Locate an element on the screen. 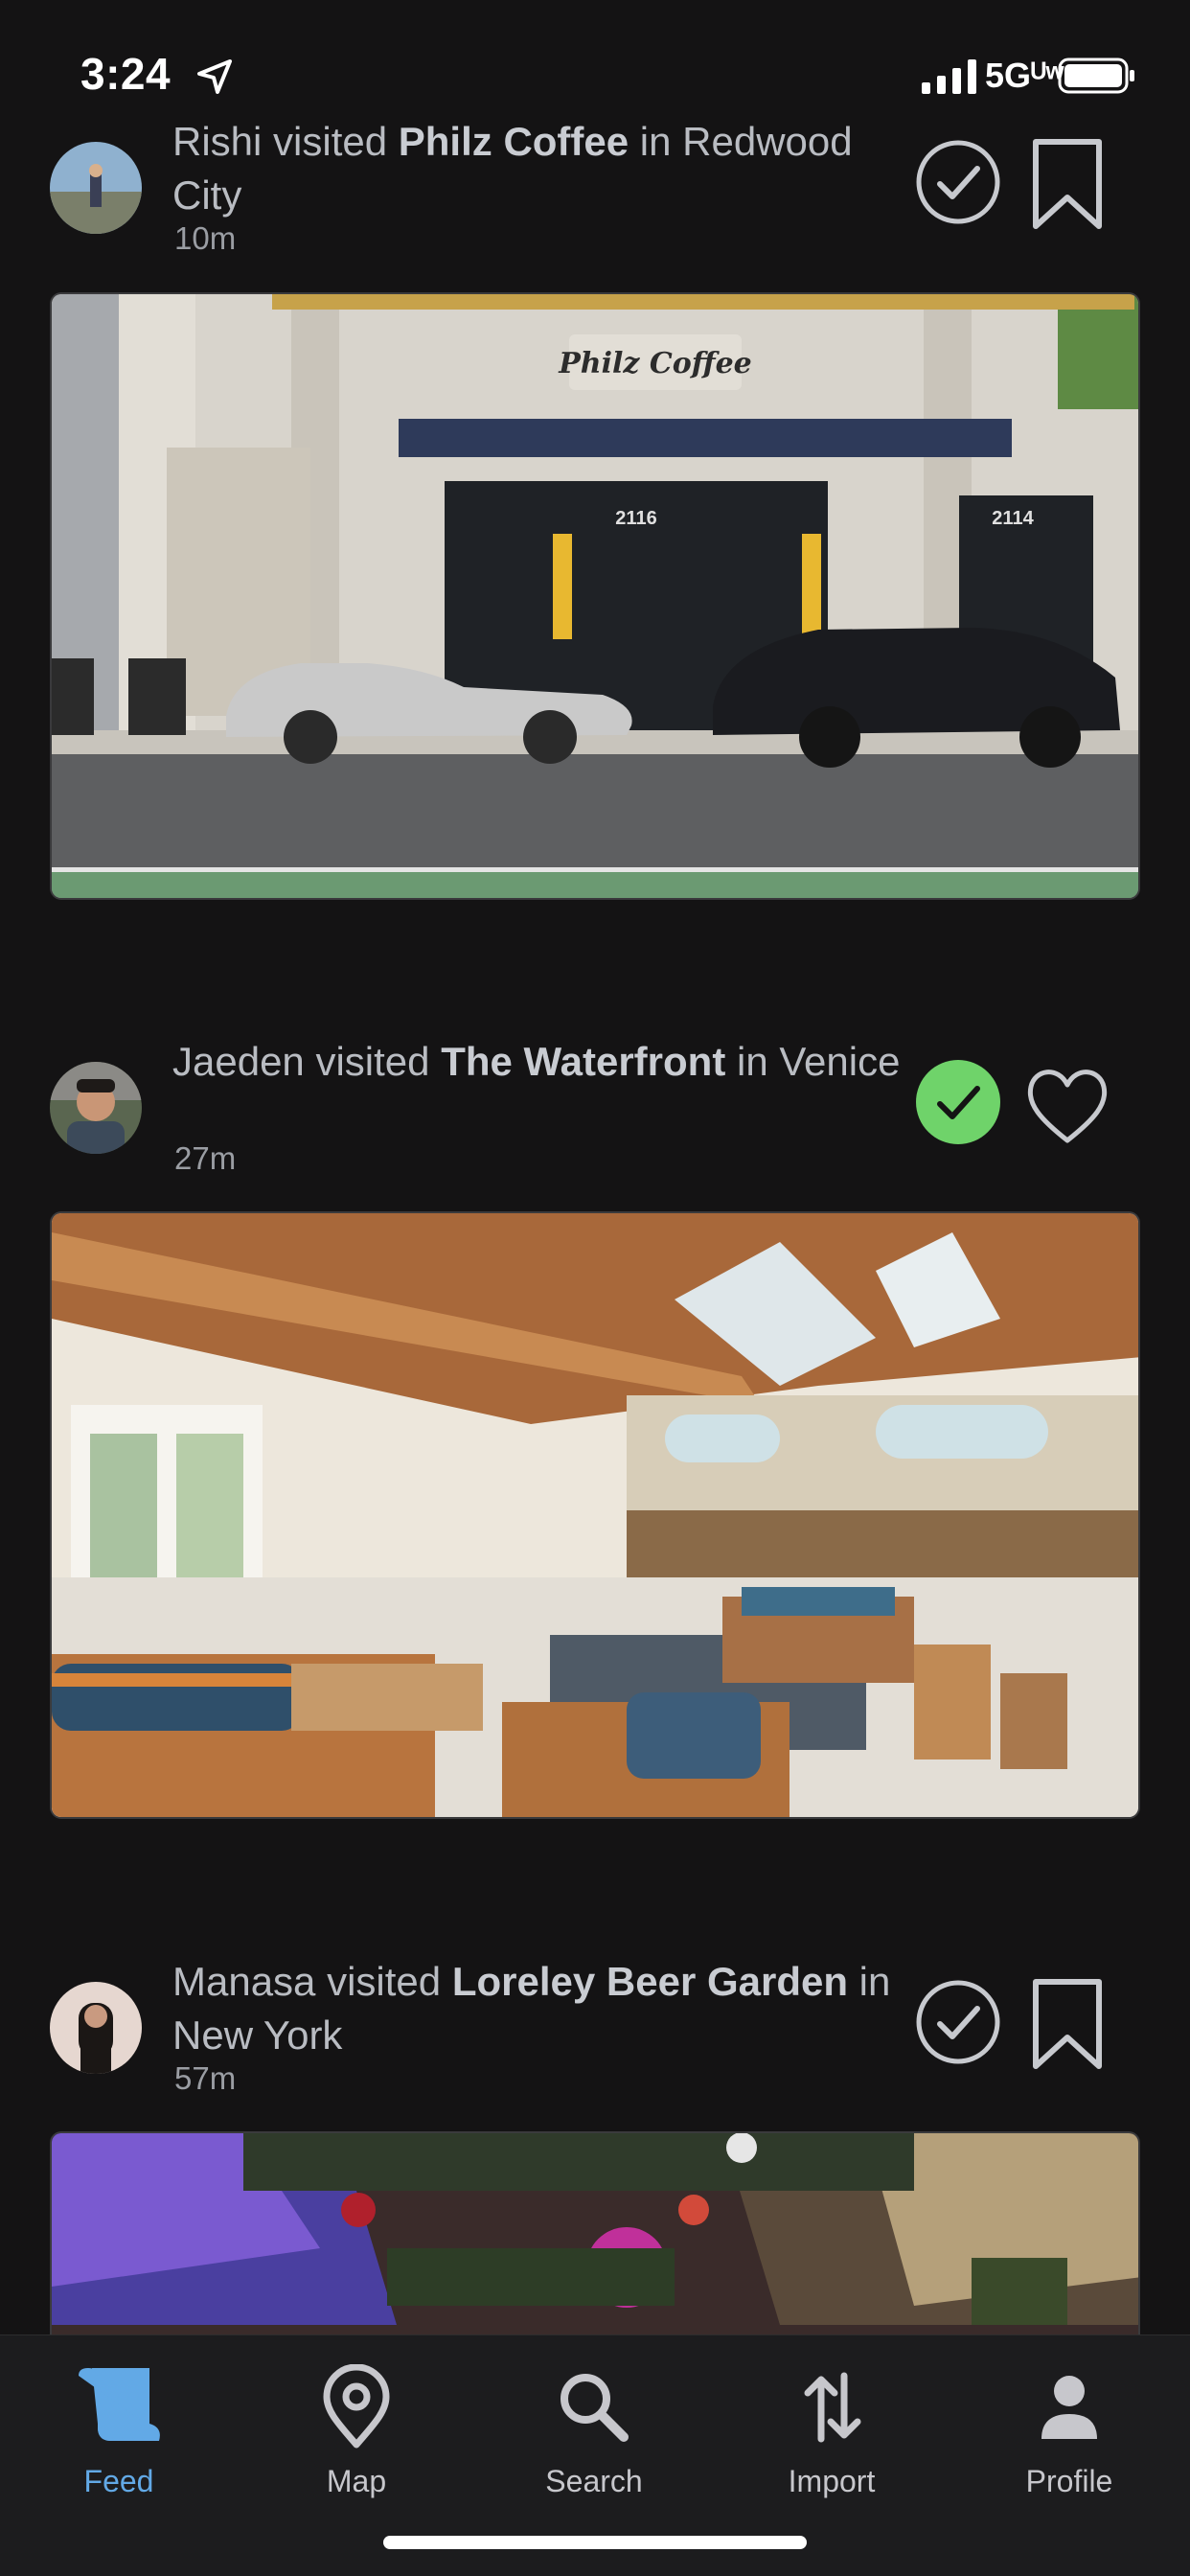 The image size is (1190, 2576). tab-map: Map is located at coordinates (357, 2426).